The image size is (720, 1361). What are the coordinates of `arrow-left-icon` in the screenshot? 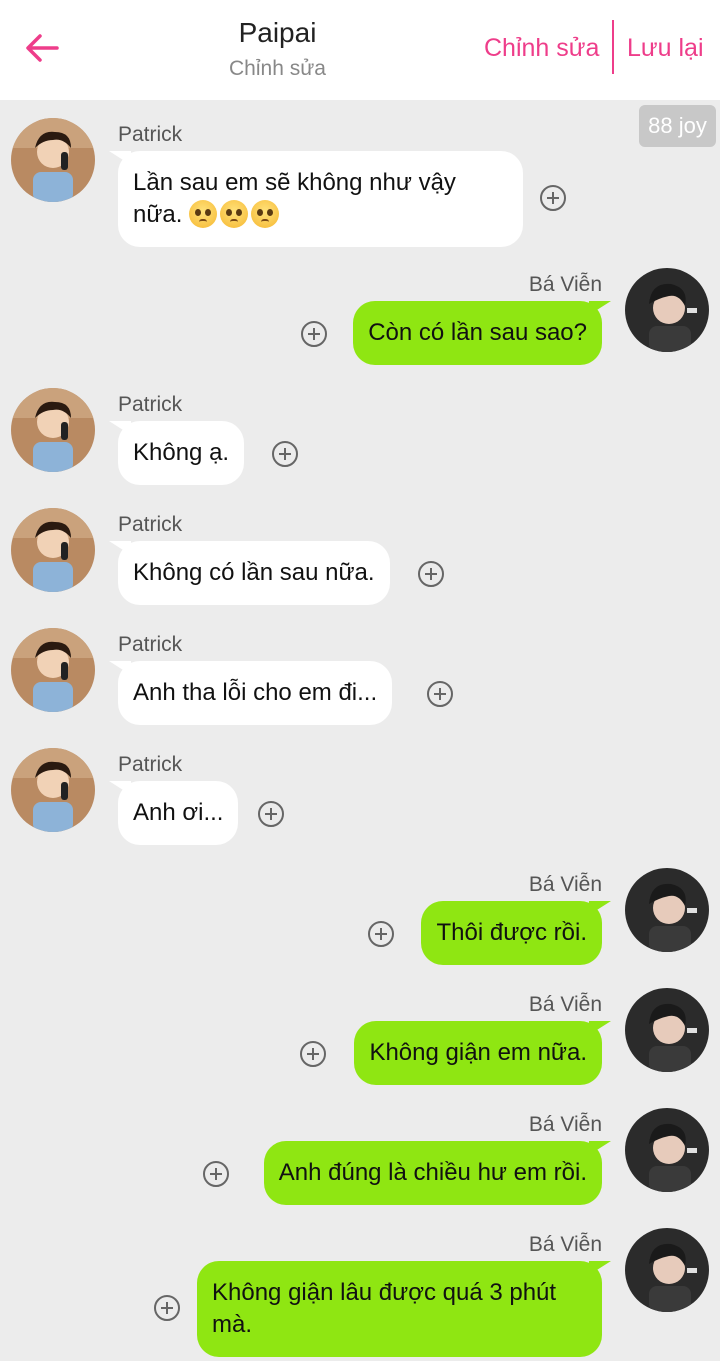 It's located at (42, 48).